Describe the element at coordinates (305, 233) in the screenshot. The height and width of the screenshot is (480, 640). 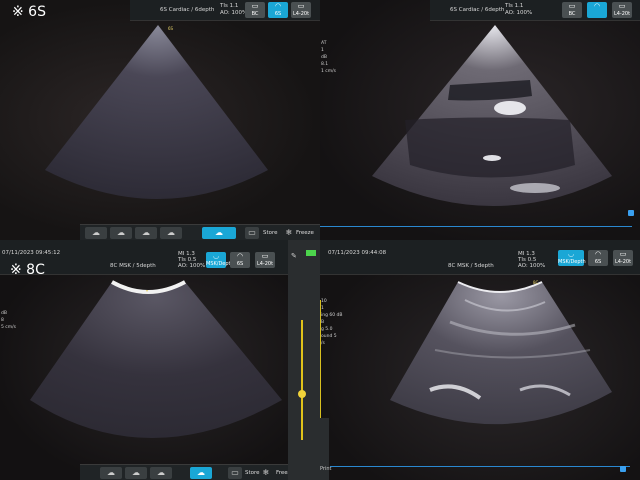
I see `freeze-label: Freeze` at that location.